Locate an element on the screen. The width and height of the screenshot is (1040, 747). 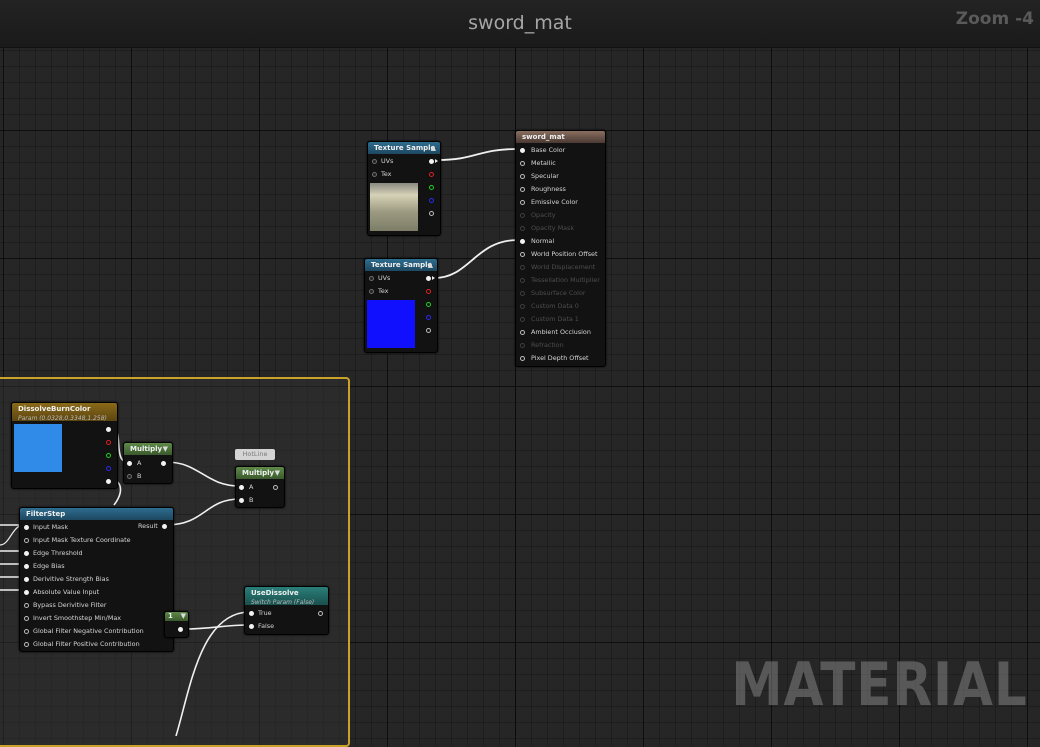
multiply-node-2: Multiply ▼ A B is located at coordinates (260, 487).